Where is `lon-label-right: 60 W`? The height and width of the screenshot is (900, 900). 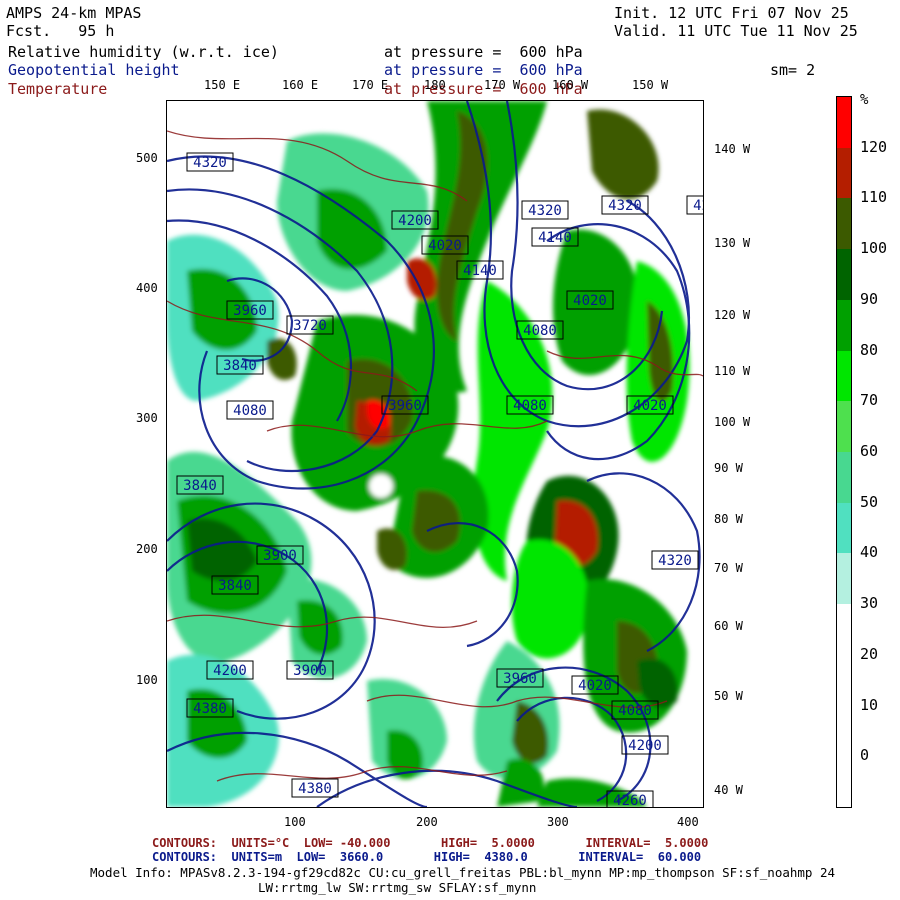 lon-label-right: 60 W is located at coordinates (728, 626).